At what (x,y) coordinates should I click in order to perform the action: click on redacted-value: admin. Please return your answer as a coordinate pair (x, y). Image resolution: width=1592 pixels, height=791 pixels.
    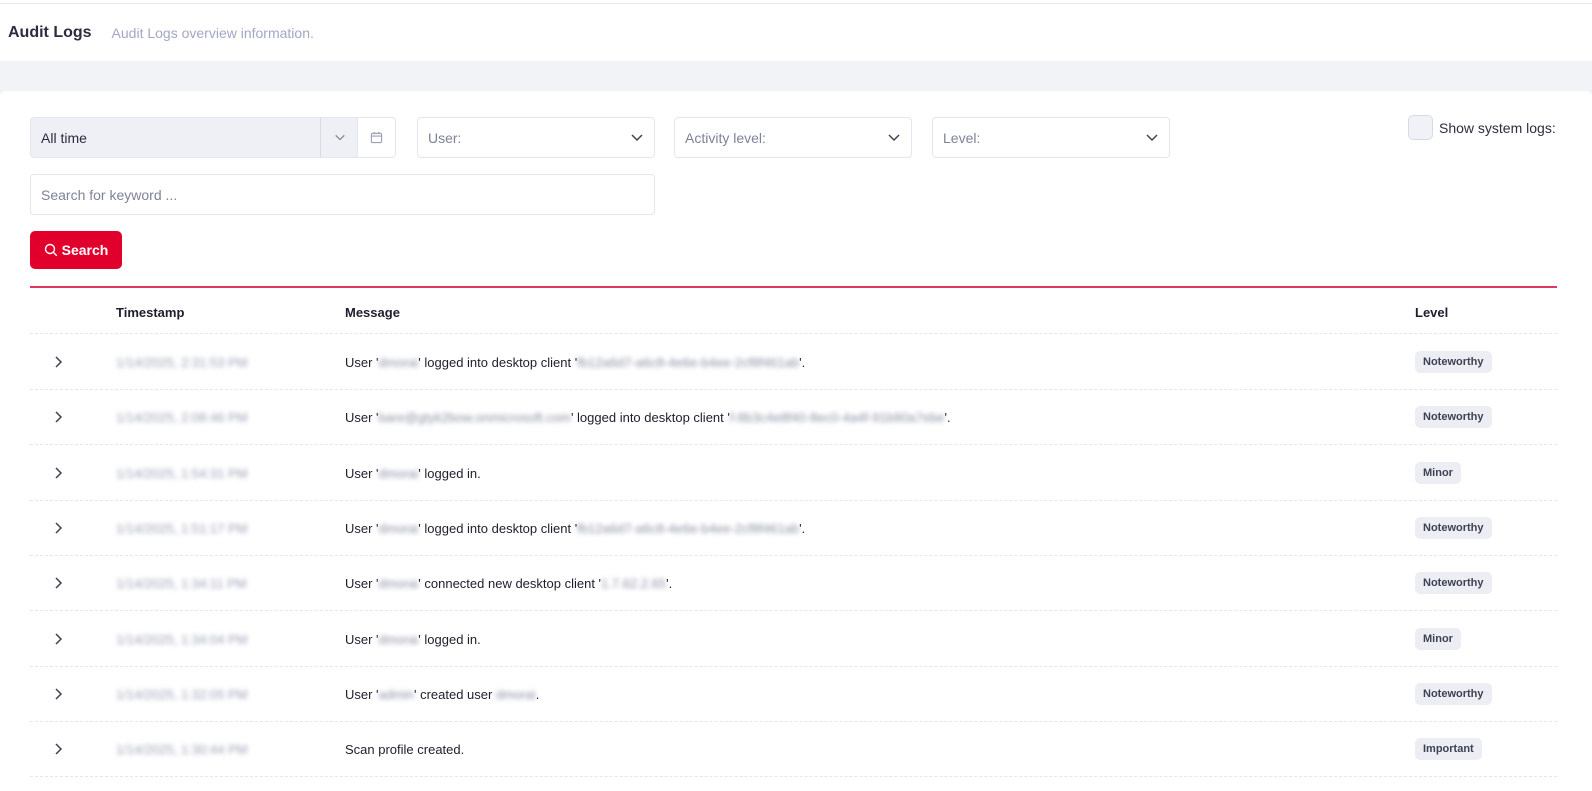
    Looking at the image, I should click on (396, 694).